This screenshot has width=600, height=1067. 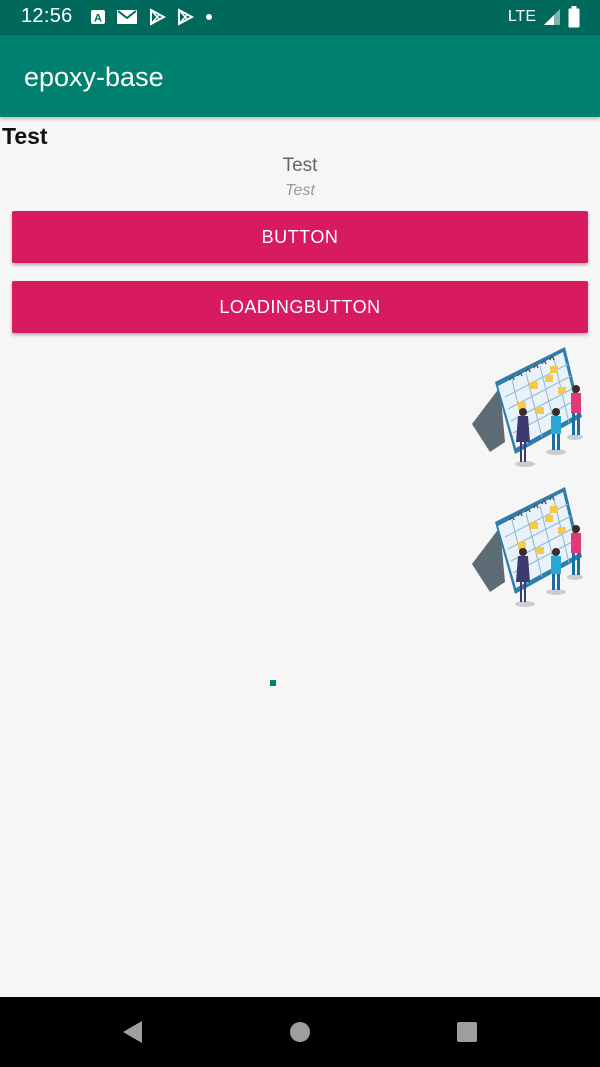 I want to click on home-icon, so click(x=300, y=1032).